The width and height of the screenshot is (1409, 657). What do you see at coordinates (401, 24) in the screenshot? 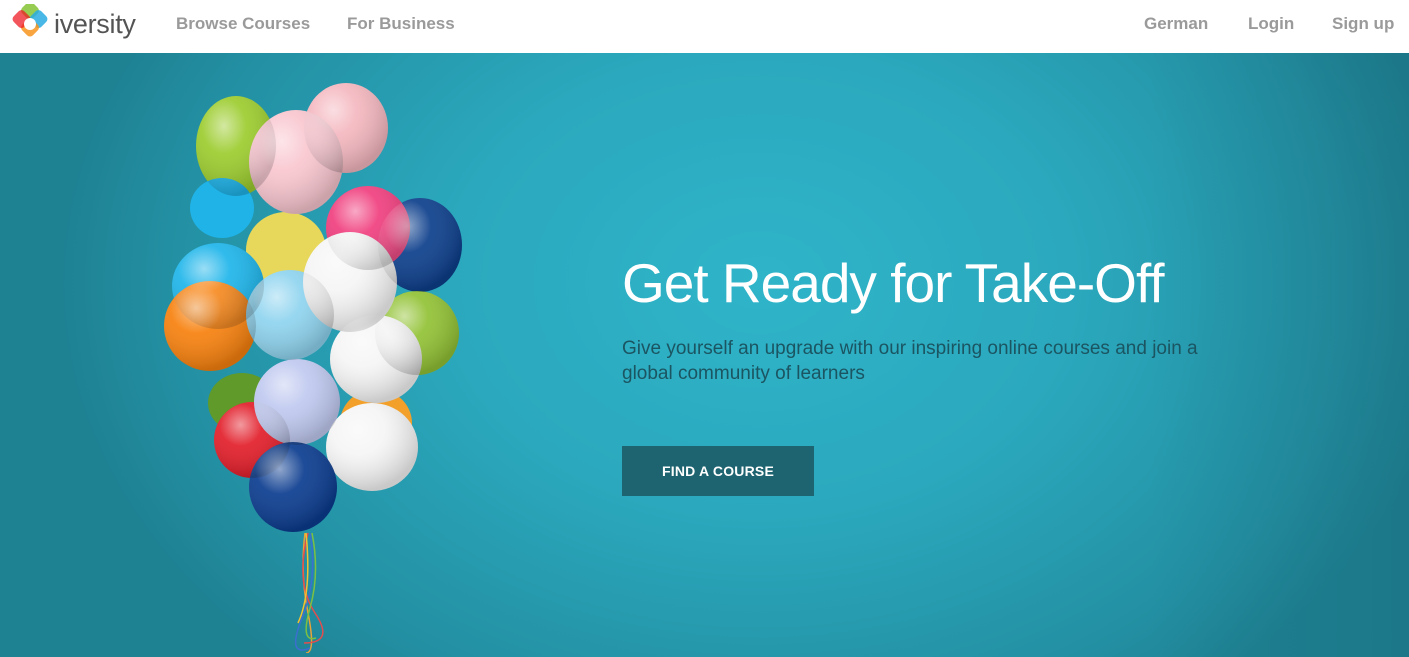
I see `nav-for-business: For Business` at bounding box center [401, 24].